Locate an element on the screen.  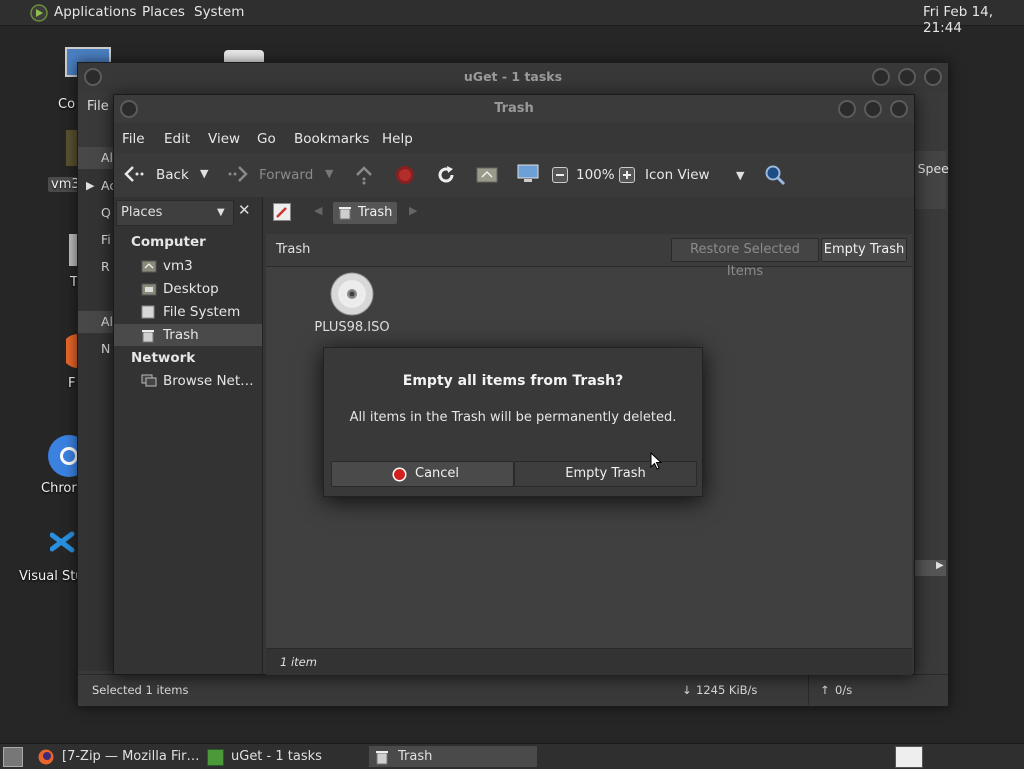
sidebar-item-vm3: vm3 is located at coordinates (178, 266).